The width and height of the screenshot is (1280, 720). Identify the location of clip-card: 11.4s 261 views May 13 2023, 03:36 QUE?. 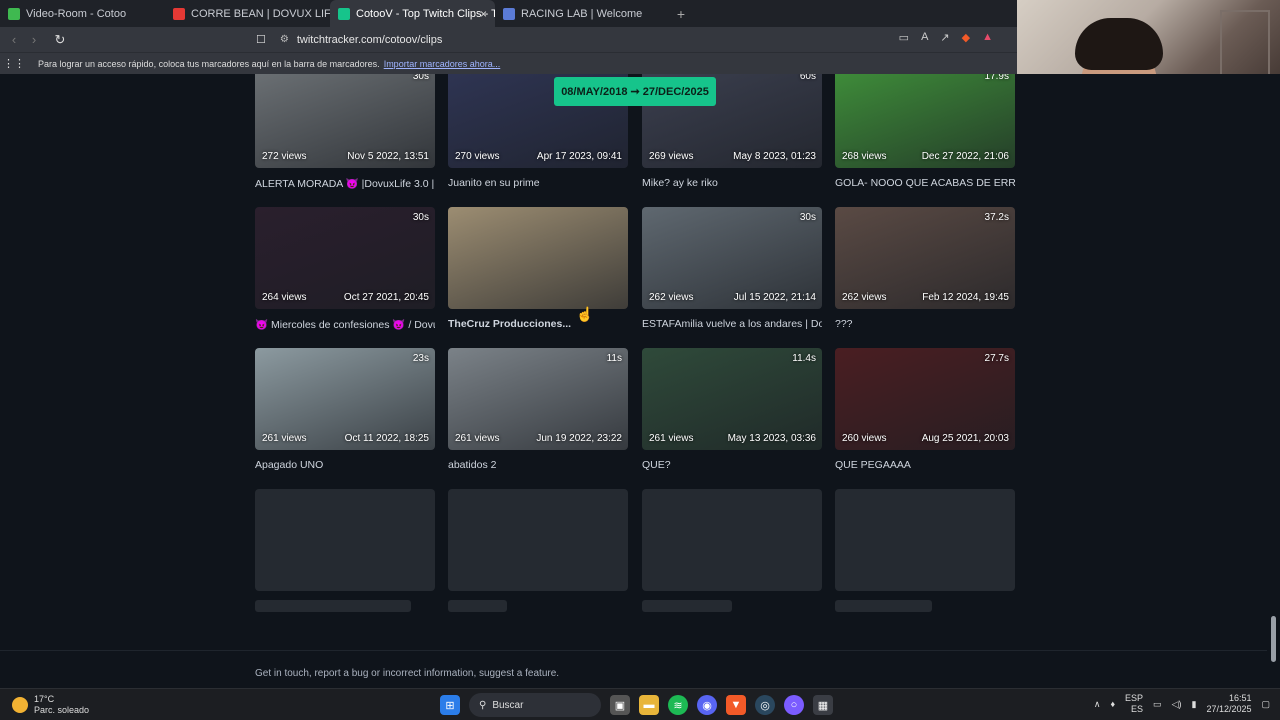
(732, 409).